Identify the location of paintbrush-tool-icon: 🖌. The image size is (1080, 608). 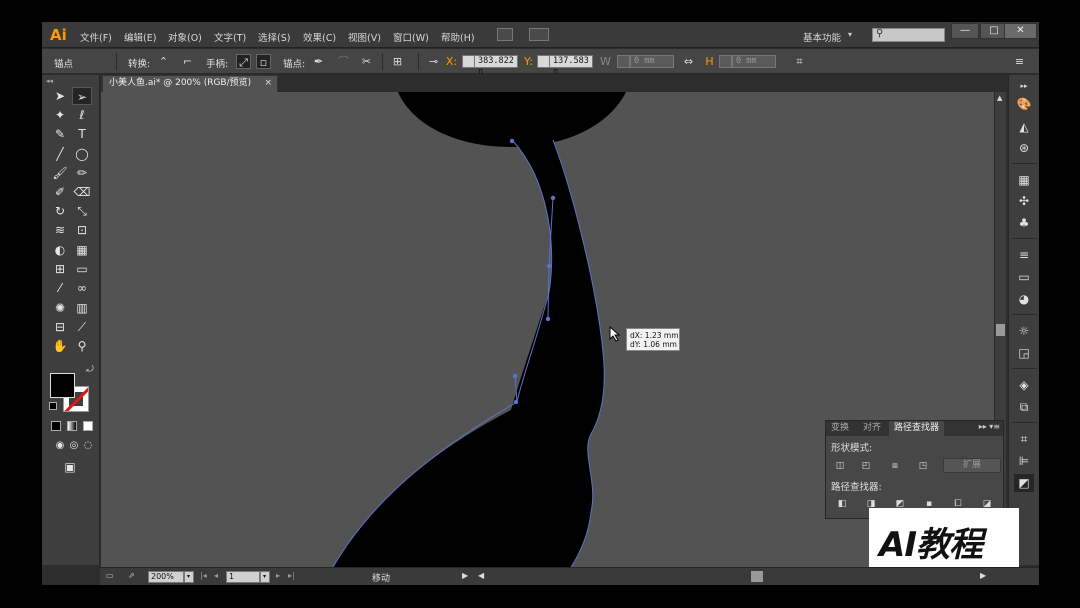
(60, 173).